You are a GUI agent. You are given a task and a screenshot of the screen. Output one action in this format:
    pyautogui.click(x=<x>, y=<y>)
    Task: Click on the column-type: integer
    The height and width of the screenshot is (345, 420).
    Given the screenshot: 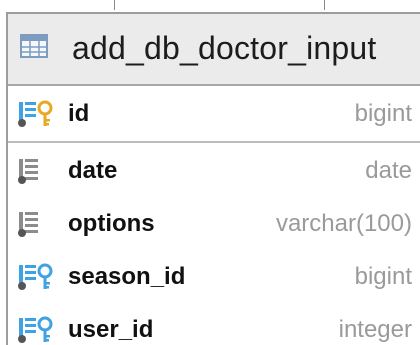 What is the action you would take?
    pyautogui.click(x=375, y=329)
    